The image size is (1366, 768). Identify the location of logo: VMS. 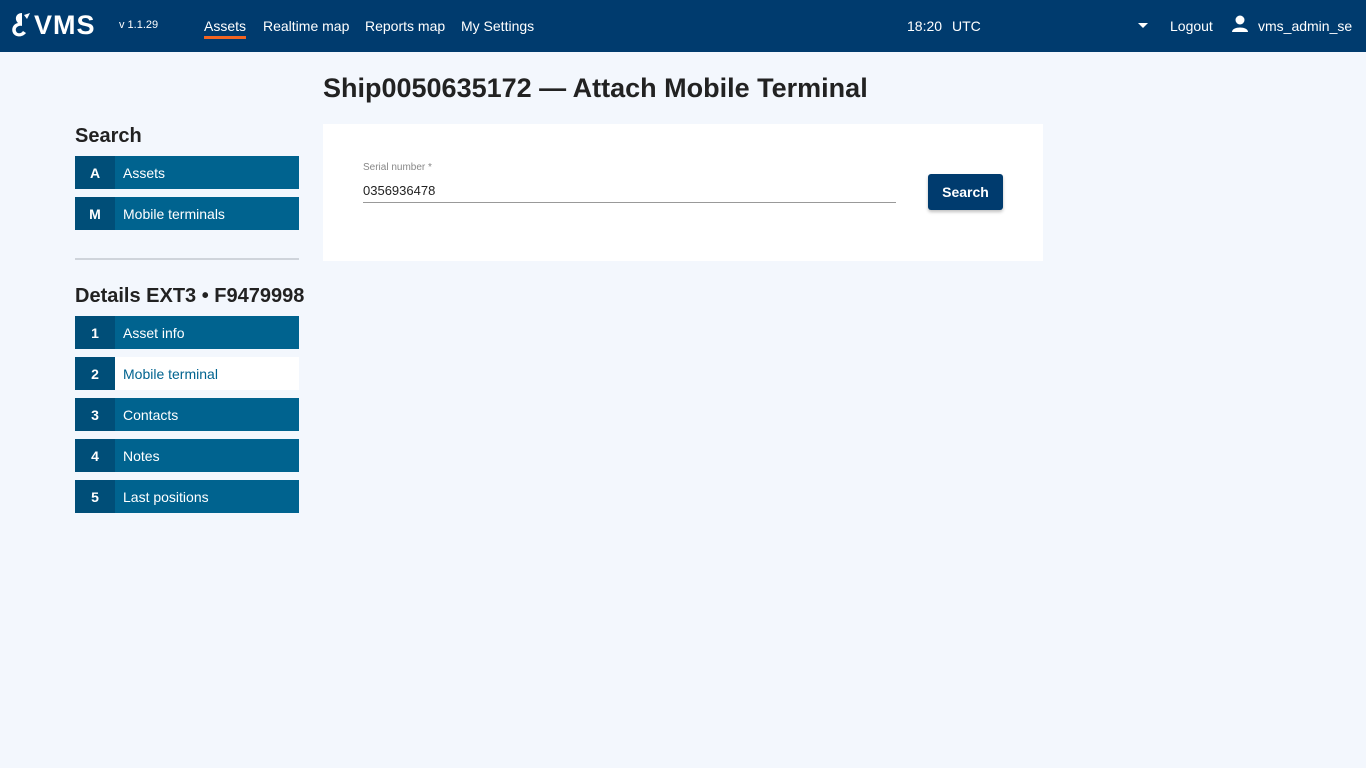
(53, 25).